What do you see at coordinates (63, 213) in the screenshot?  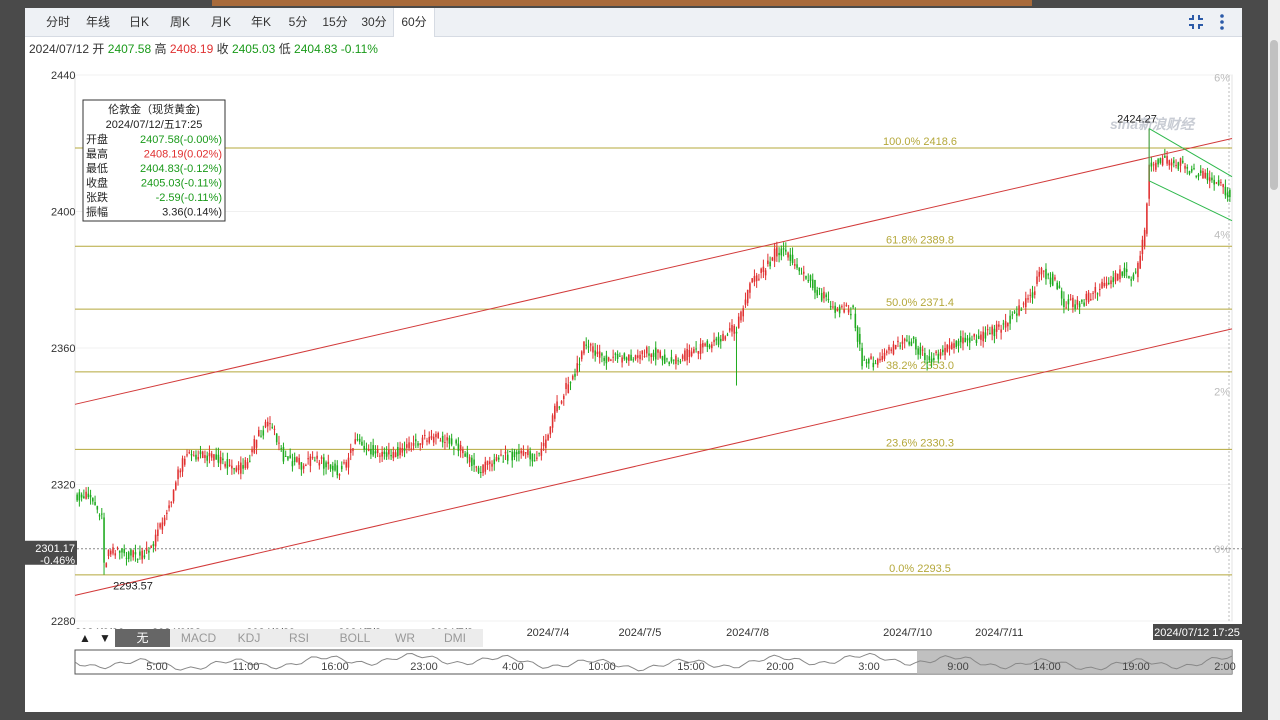 I see `y-tick-label: 2400` at bounding box center [63, 213].